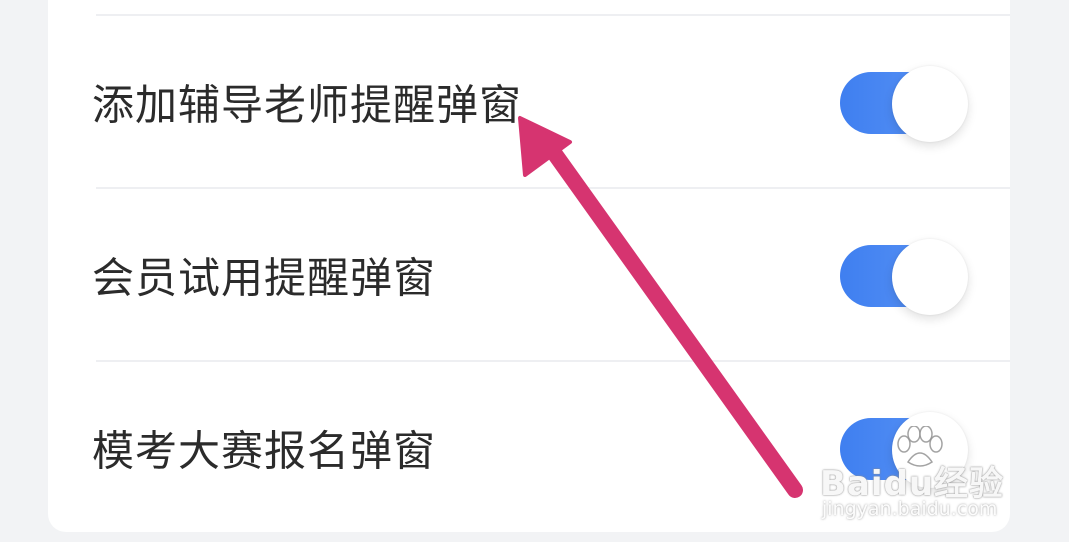  What do you see at coordinates (307, 105) in the screenshot?
I see `settings-row-label: 添加辅导老师提醒弹窗` at bounding box center [307, 105].